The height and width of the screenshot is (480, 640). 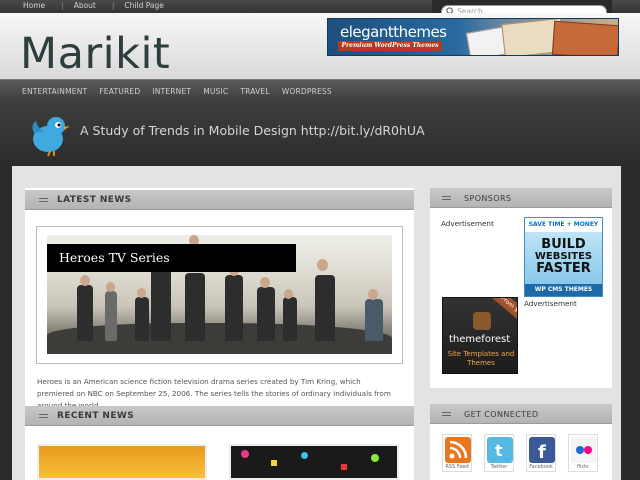 I want to click on ad-brand: themeforest, so click(x=480, y=339).